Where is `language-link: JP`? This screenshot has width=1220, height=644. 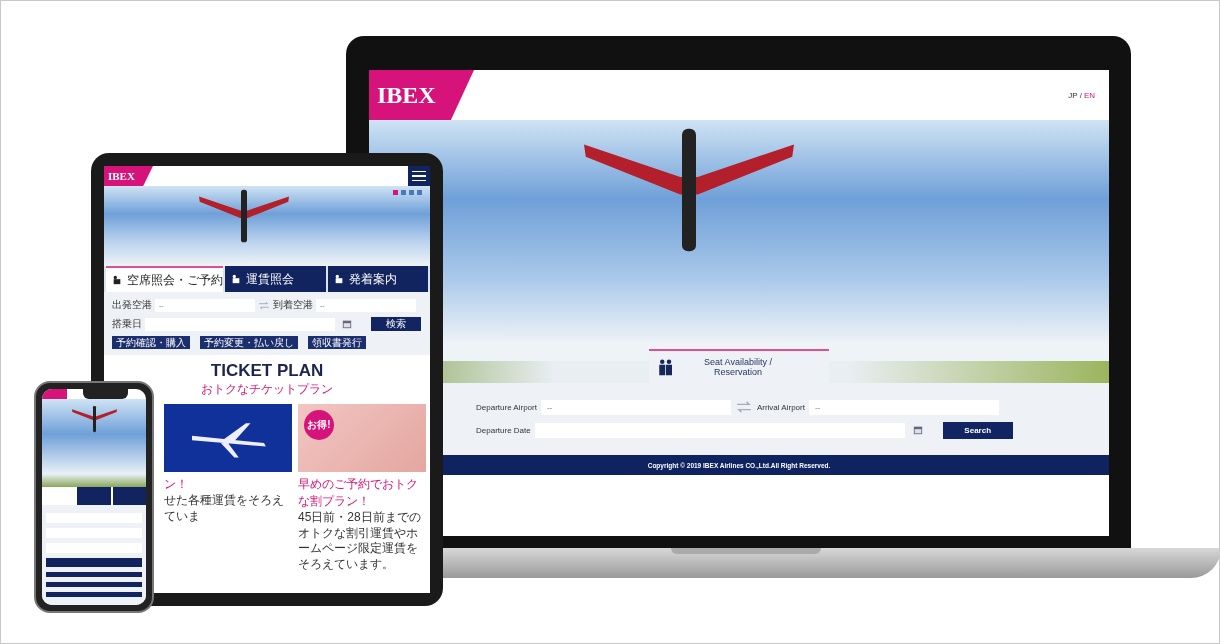
language-link: JP is located at coordinates (1073, 95).